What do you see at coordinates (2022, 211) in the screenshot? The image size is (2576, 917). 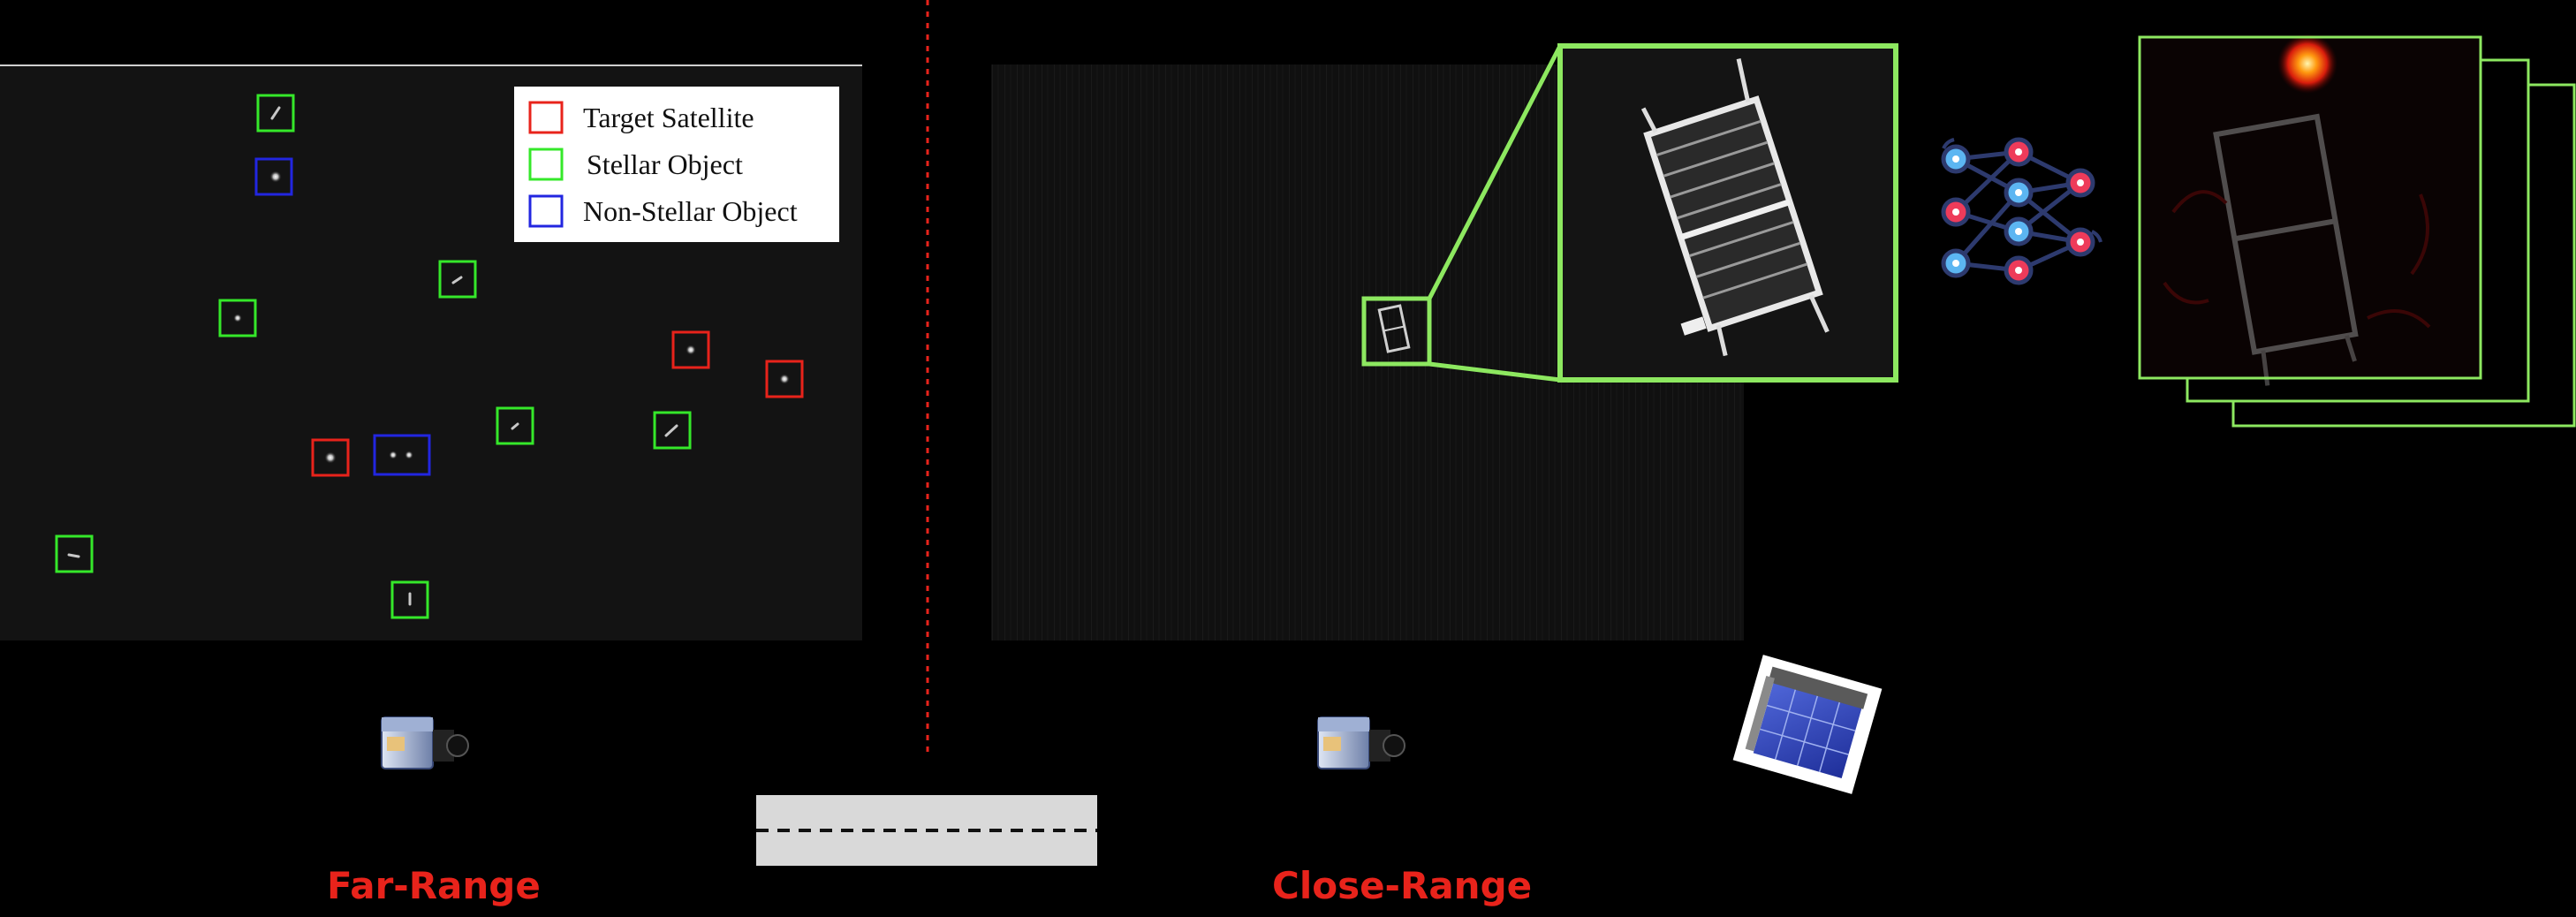 I see `neural-network-icon` at bounding box center [2022, 211].